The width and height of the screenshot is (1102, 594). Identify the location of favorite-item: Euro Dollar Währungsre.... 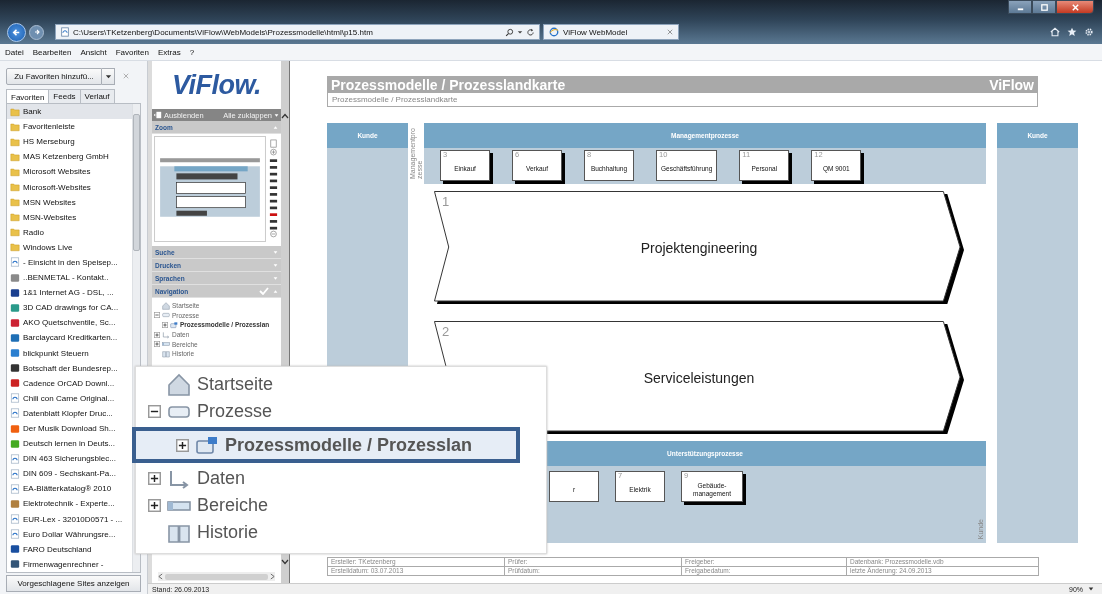
(69, 534).